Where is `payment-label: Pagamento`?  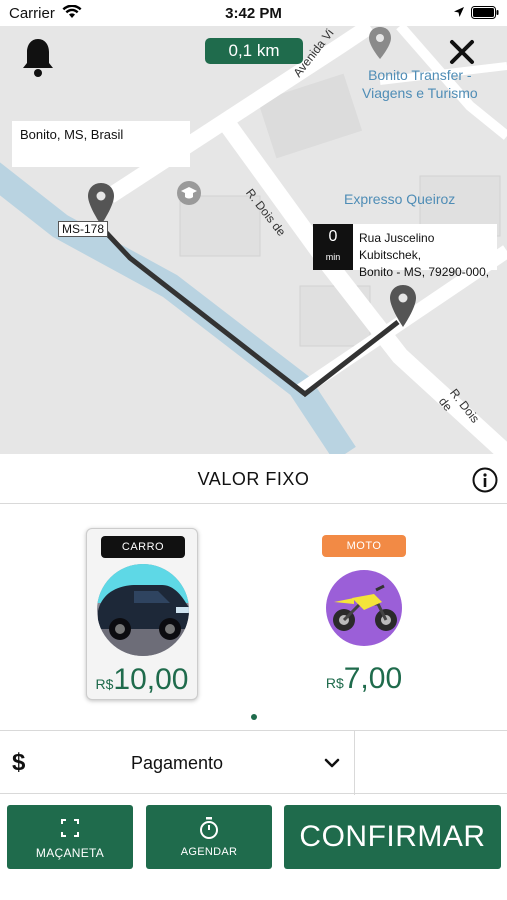 payment-label: Pagamento is located at coordinates (177, 763).